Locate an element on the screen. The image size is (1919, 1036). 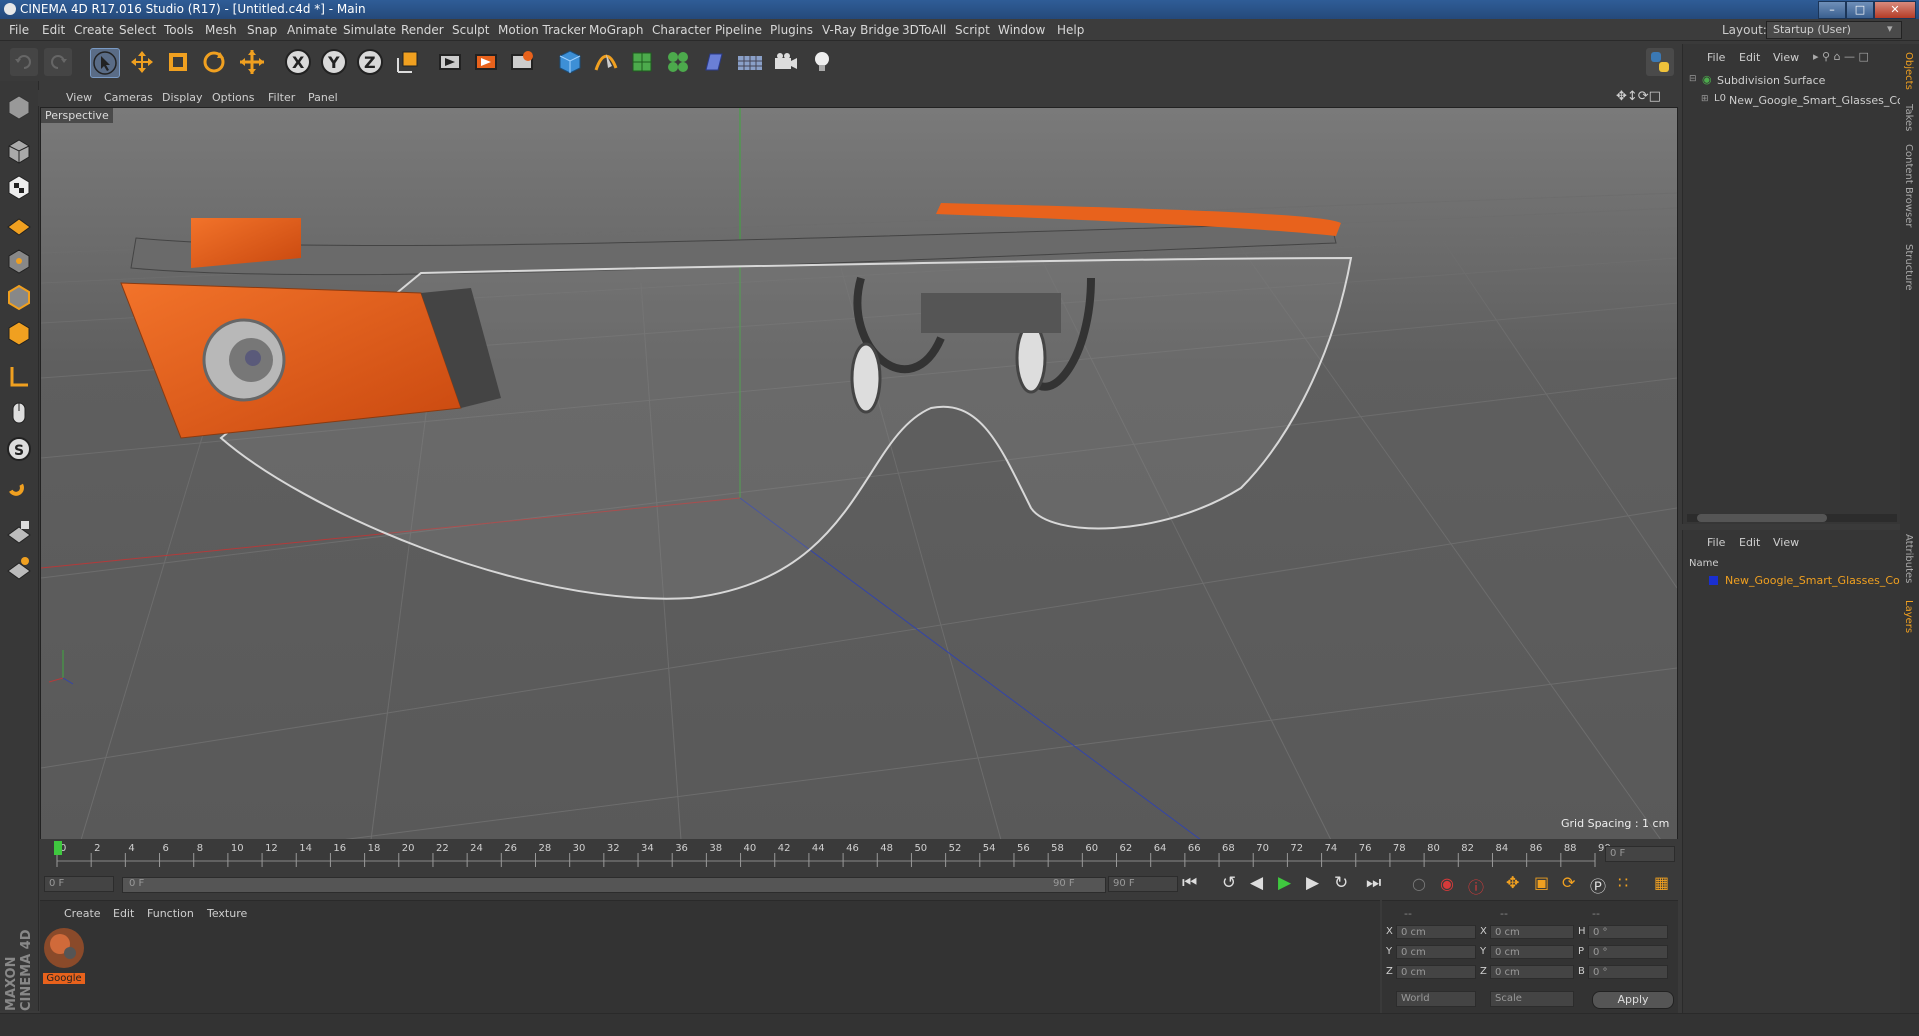
cube-primitive-icon is located at coordinates (570, 62).